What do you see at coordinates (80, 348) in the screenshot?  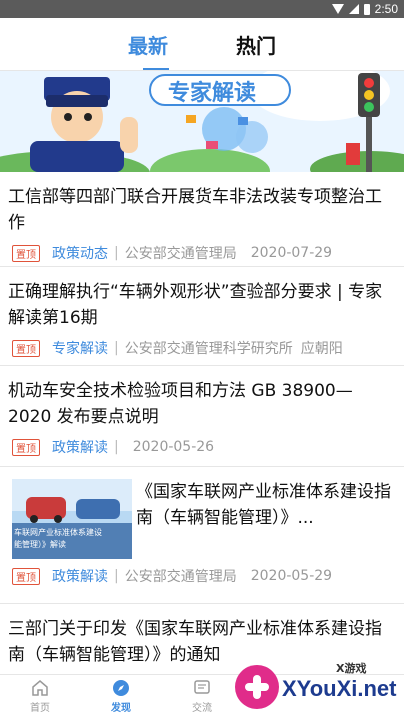 I see `article-category: 专家解读` at bounding box center [80, 348].